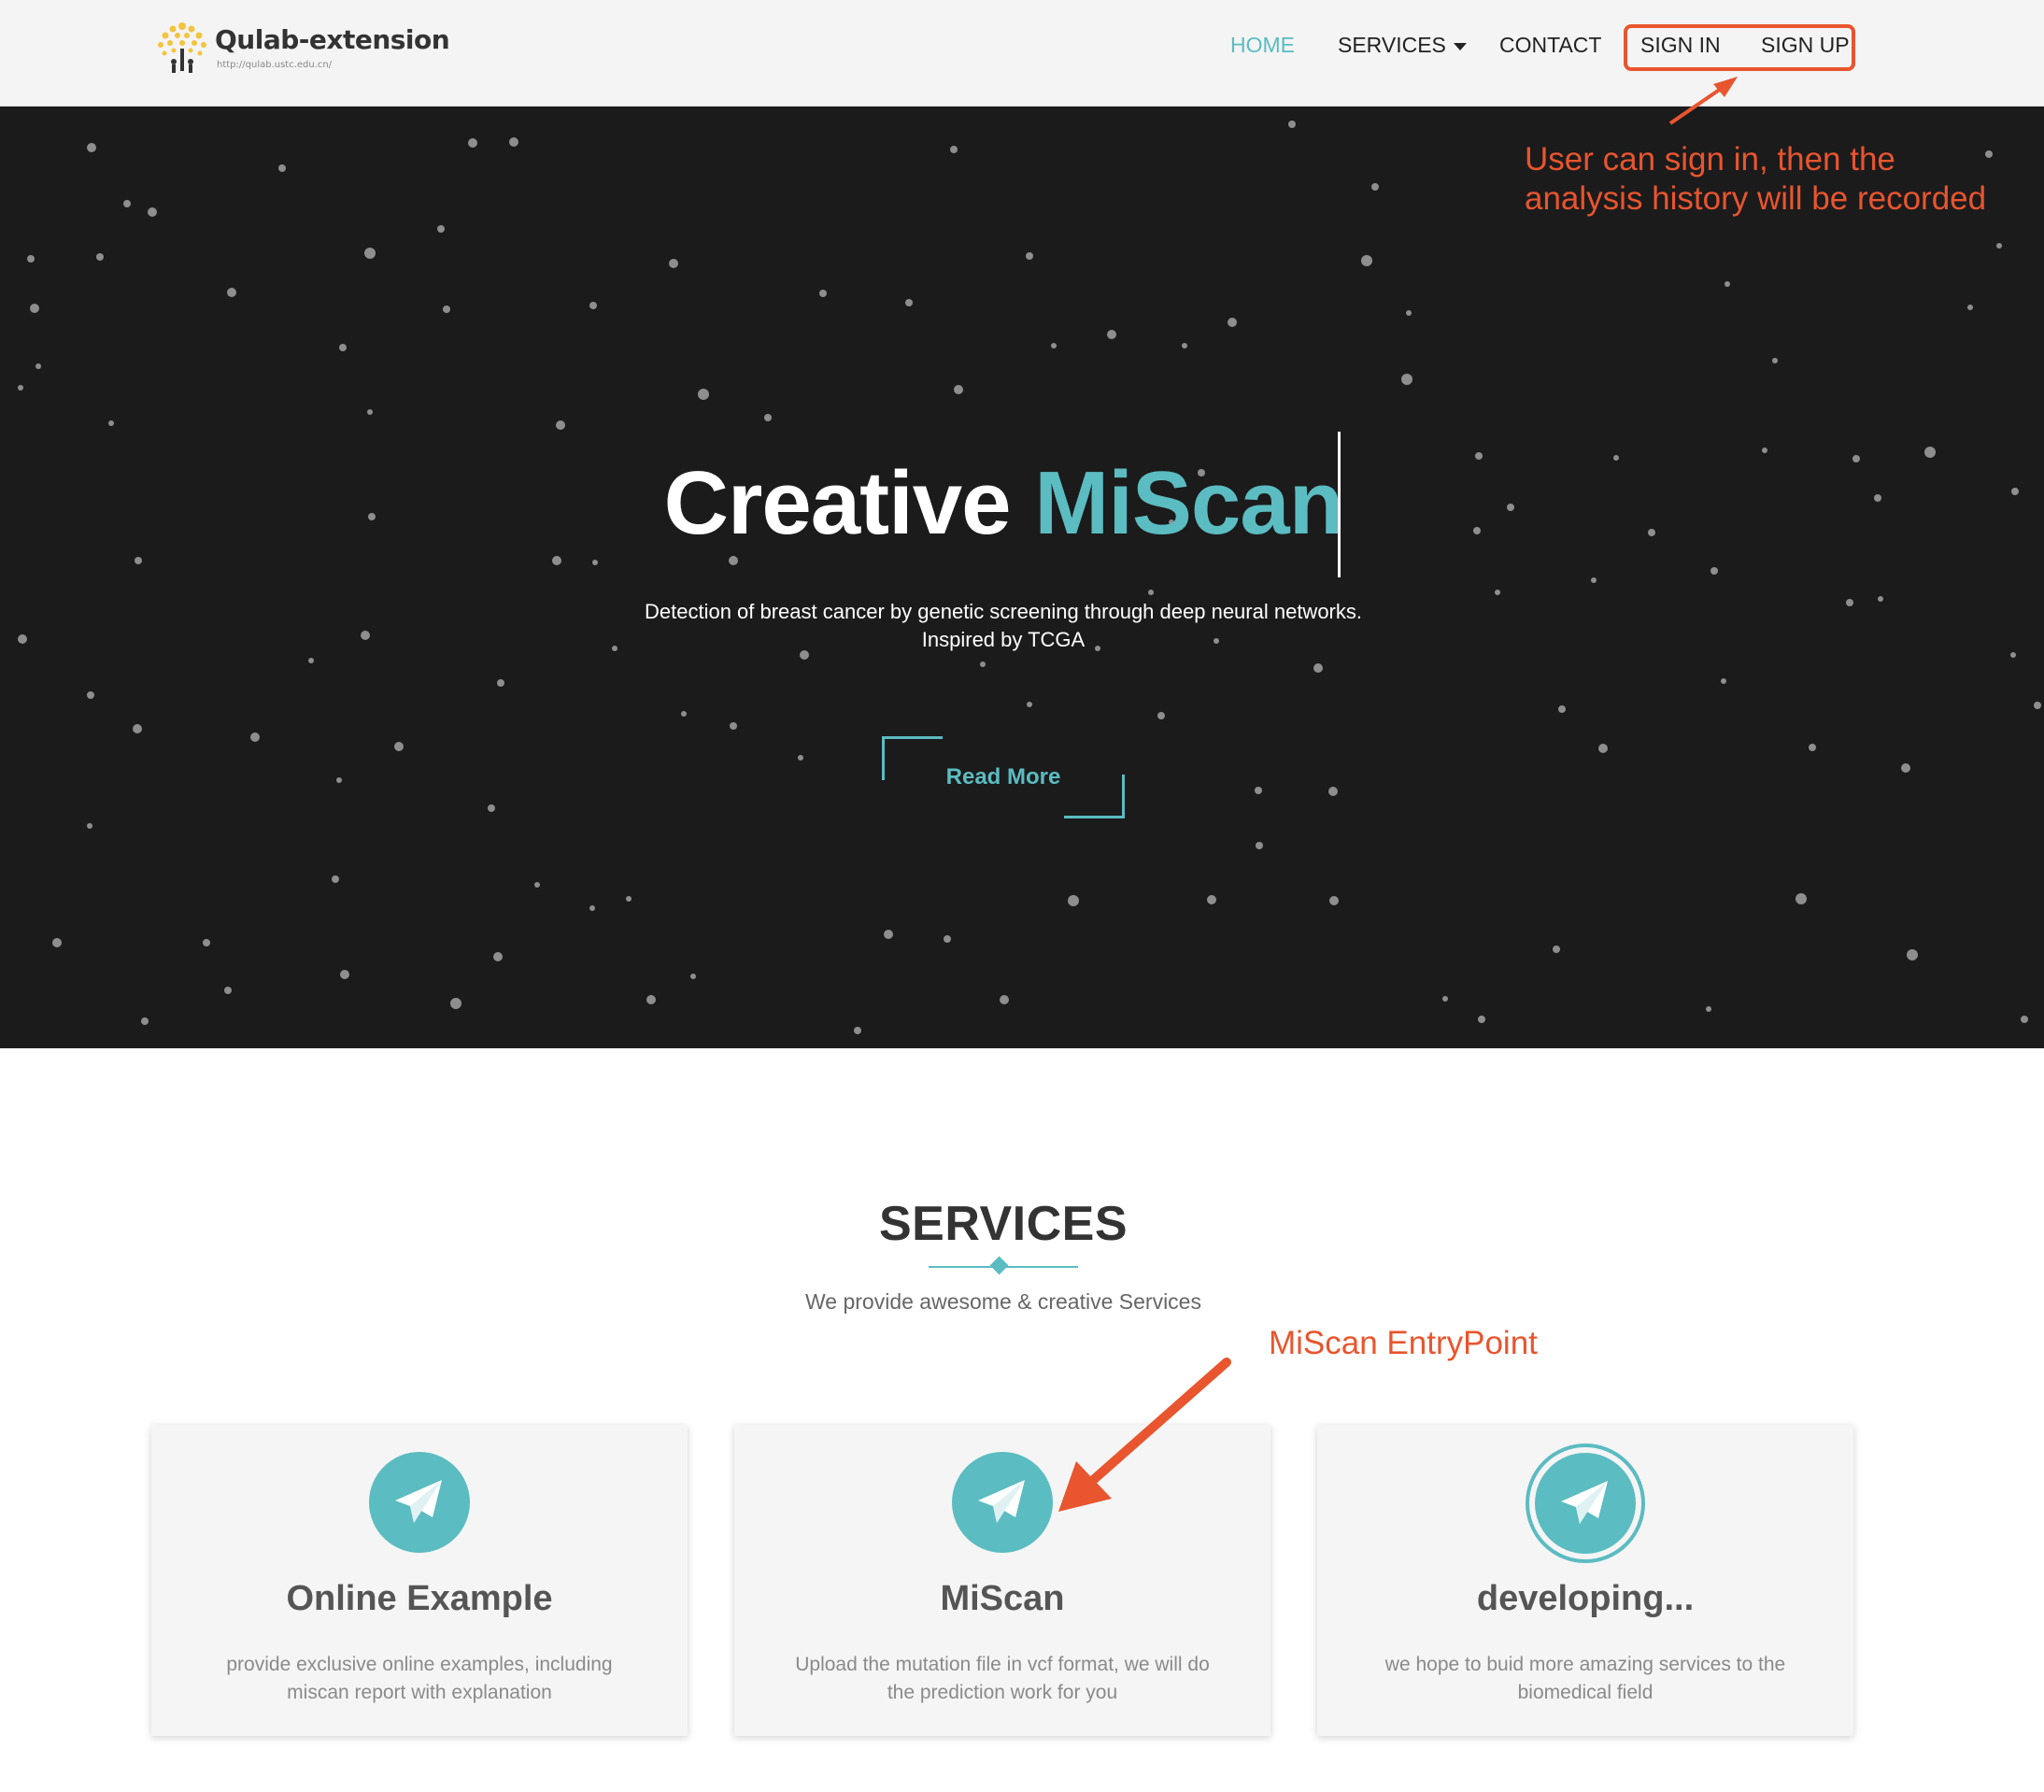  Describe the element at coordinates (1739, 47) in the screenshot. I see `annotation-highlight-box` at that location.